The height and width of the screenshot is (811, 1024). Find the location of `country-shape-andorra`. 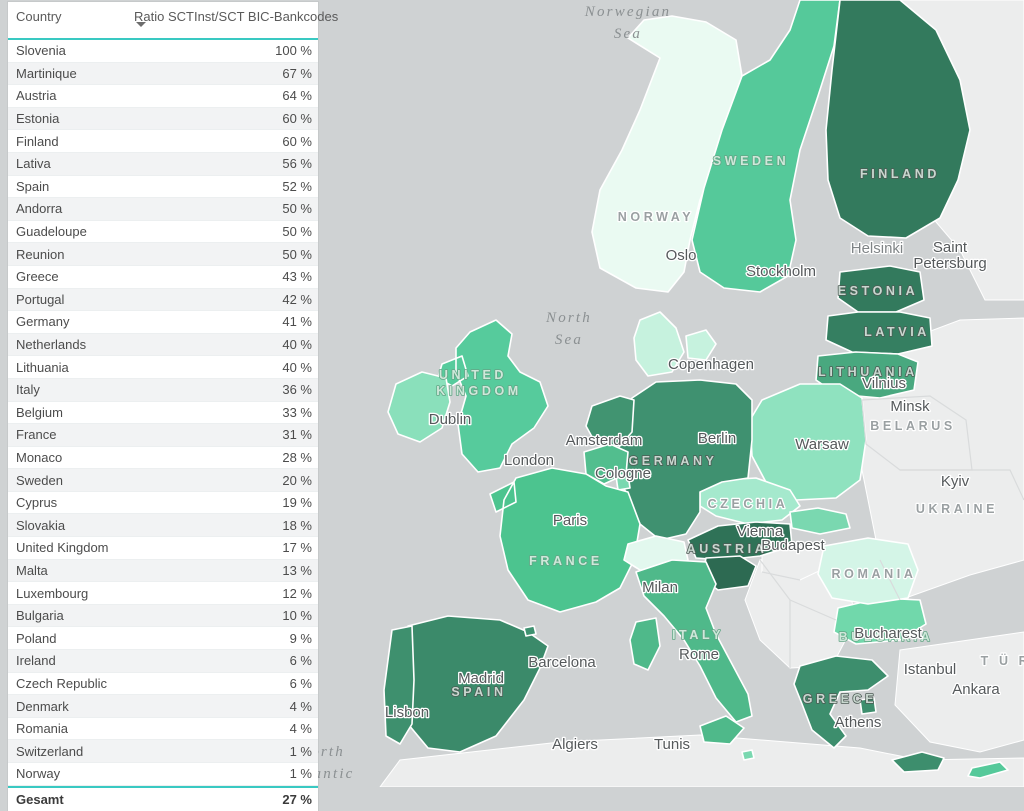

country-shape-andorra is located at coordinates (530, 631).